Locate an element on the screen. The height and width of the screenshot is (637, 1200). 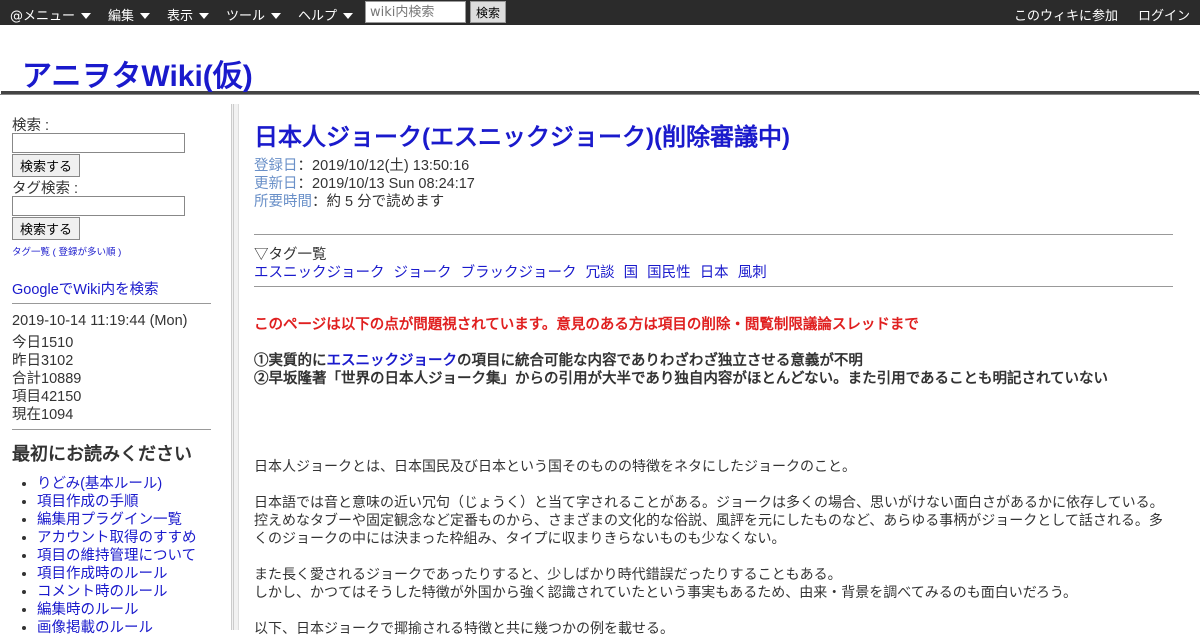
site-title: アニヲタWiki(仮) is located at coordinates (137, 73).